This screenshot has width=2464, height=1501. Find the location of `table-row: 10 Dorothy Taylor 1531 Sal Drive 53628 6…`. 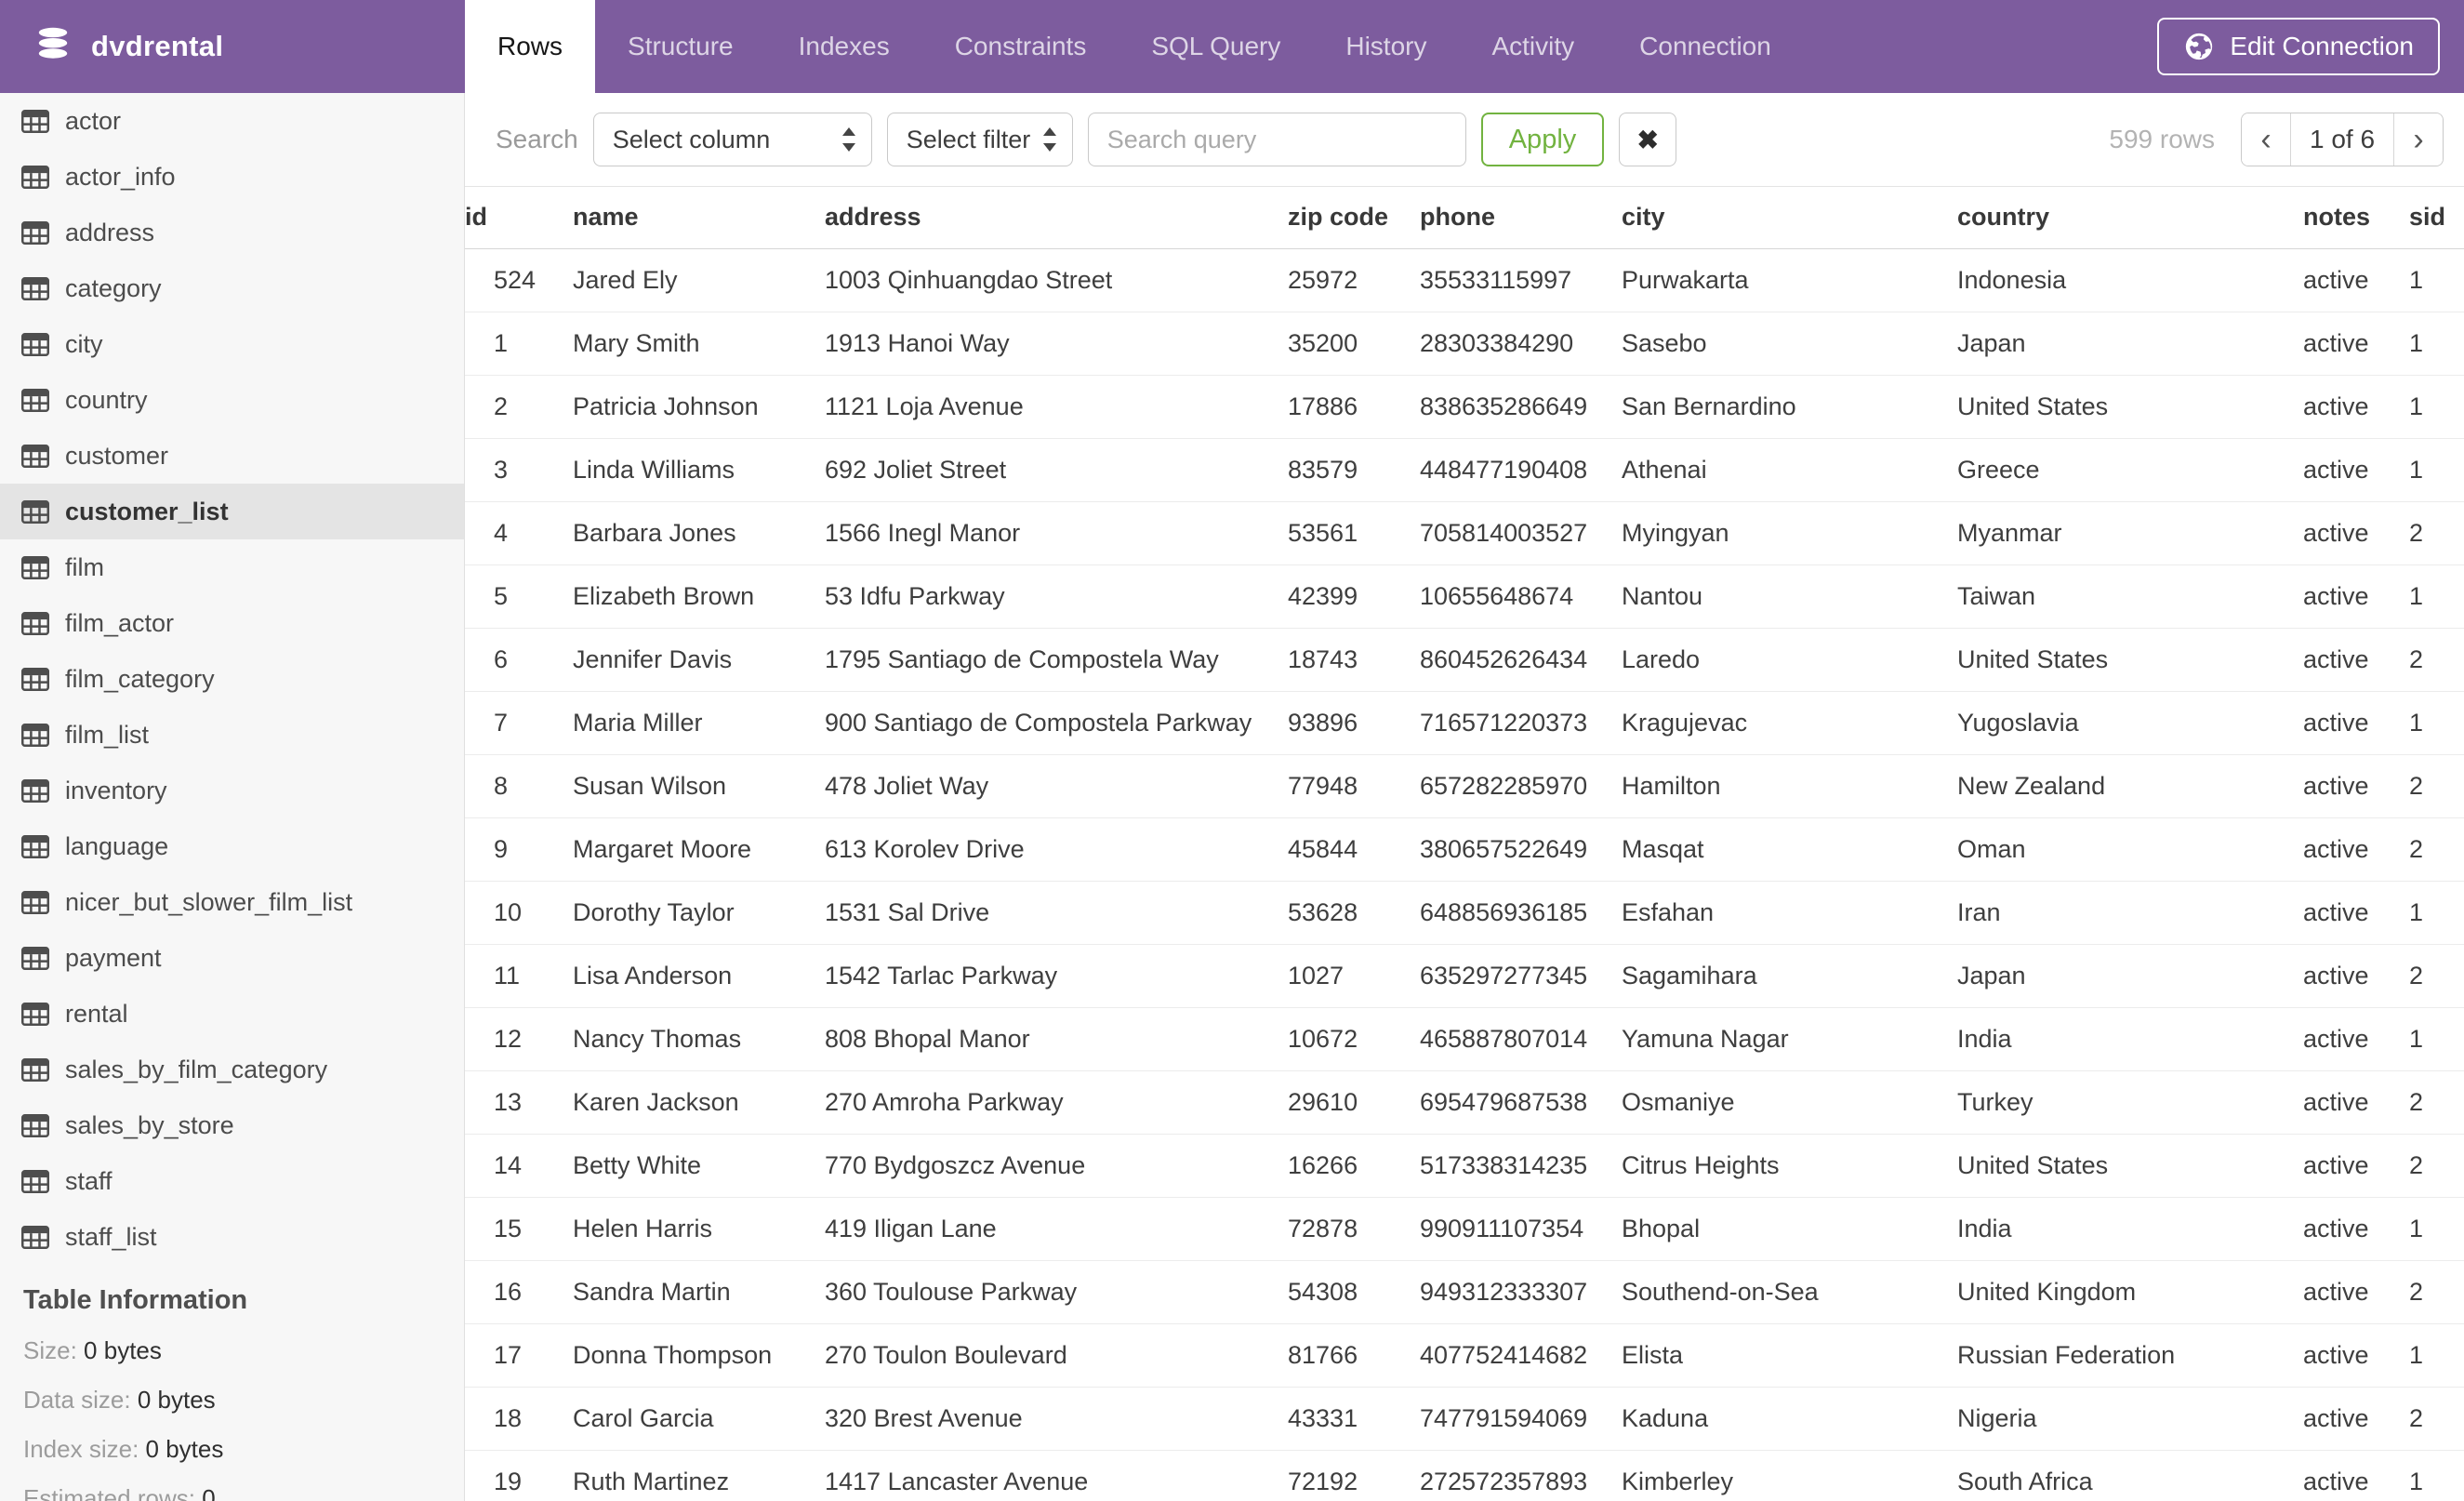

table-row: 10 Dorothy Taylor 1531 Sal Drive 53628 6… is located at coordinates (1464, 913).